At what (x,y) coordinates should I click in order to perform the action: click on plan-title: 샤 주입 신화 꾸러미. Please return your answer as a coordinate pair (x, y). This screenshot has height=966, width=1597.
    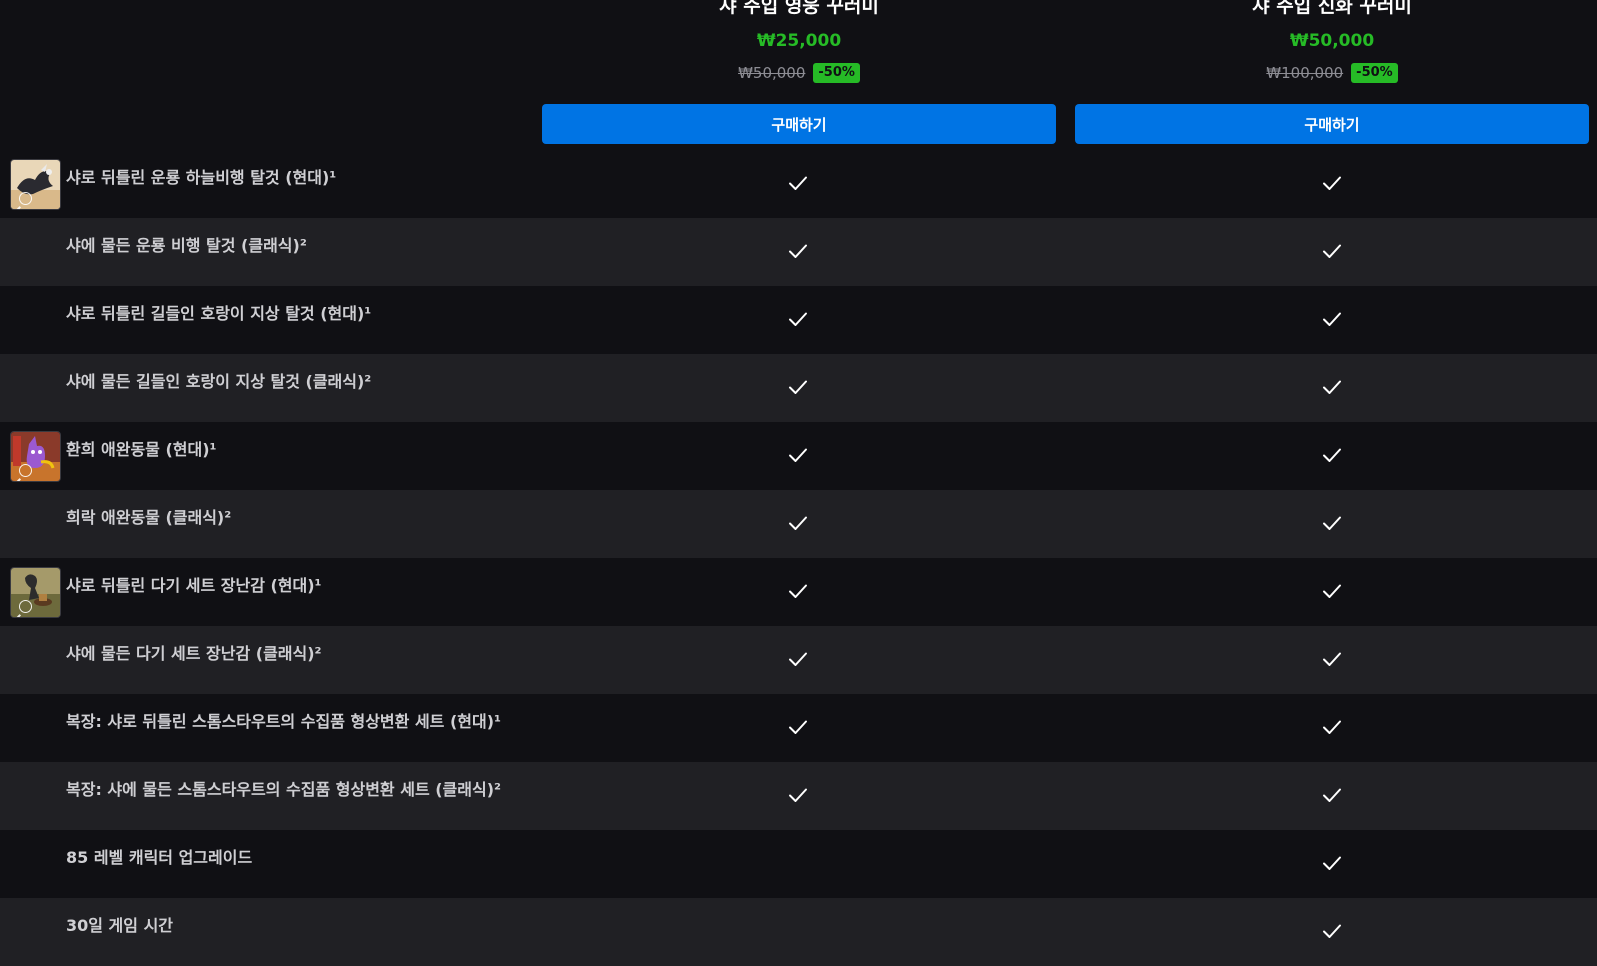
    Looking at the image, I should click on (1332, 8).